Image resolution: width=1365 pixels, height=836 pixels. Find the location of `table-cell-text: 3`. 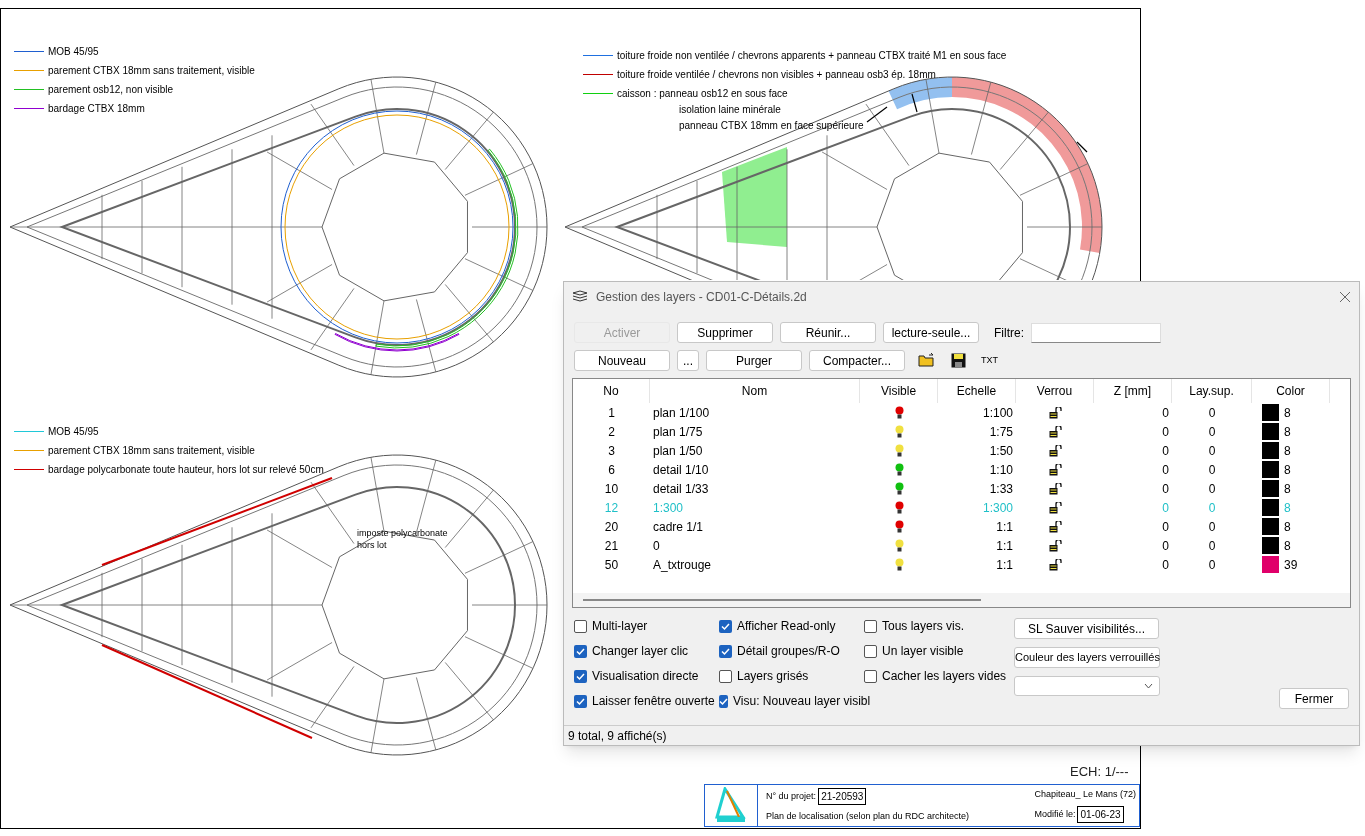

table-cell-text: 3 is located at coordinates (611, 451).